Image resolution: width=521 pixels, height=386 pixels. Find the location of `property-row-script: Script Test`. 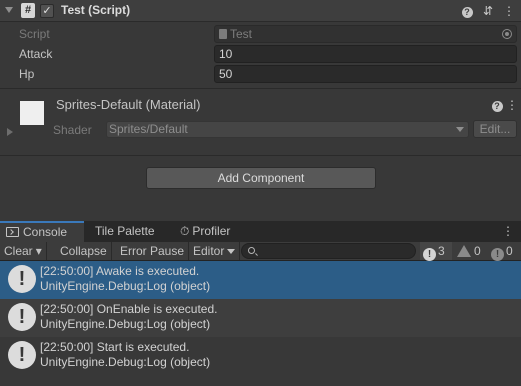

property-row-script: Script Test is located at coordinates (260, 34).